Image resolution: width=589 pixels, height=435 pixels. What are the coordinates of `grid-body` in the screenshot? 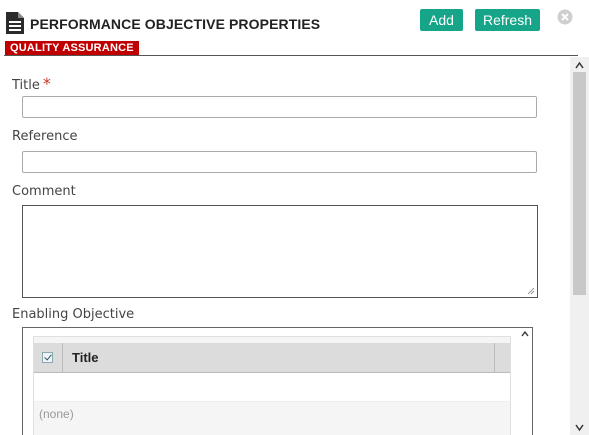 It's located at (272, 387).